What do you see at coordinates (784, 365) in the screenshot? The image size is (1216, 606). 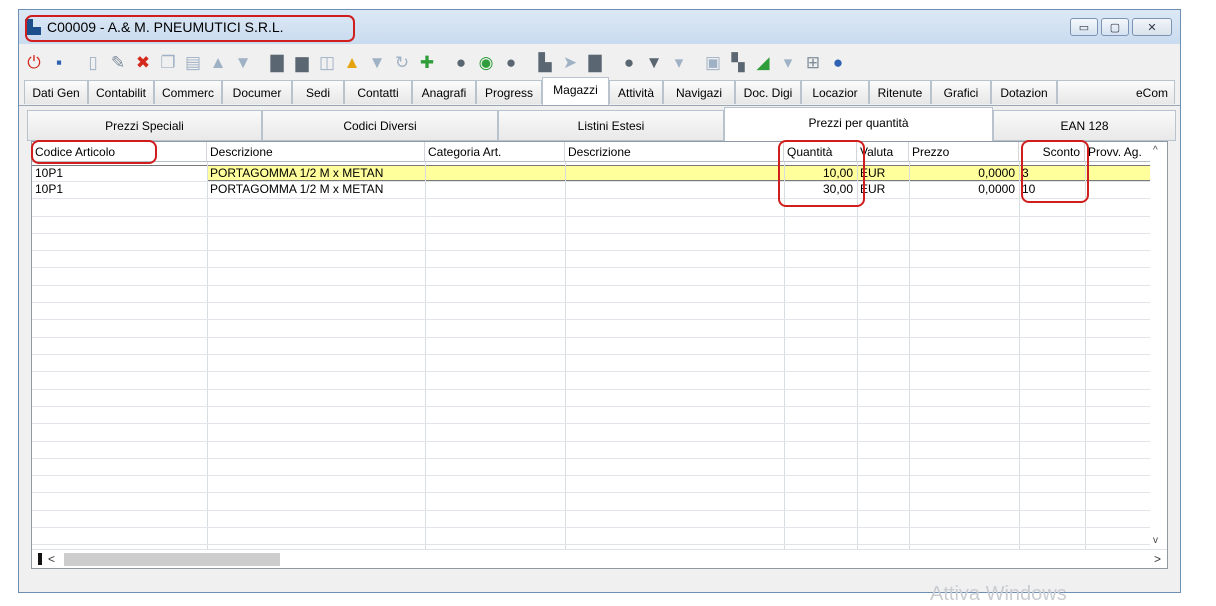 I see `column-divider` at bounding box center [784, 365].